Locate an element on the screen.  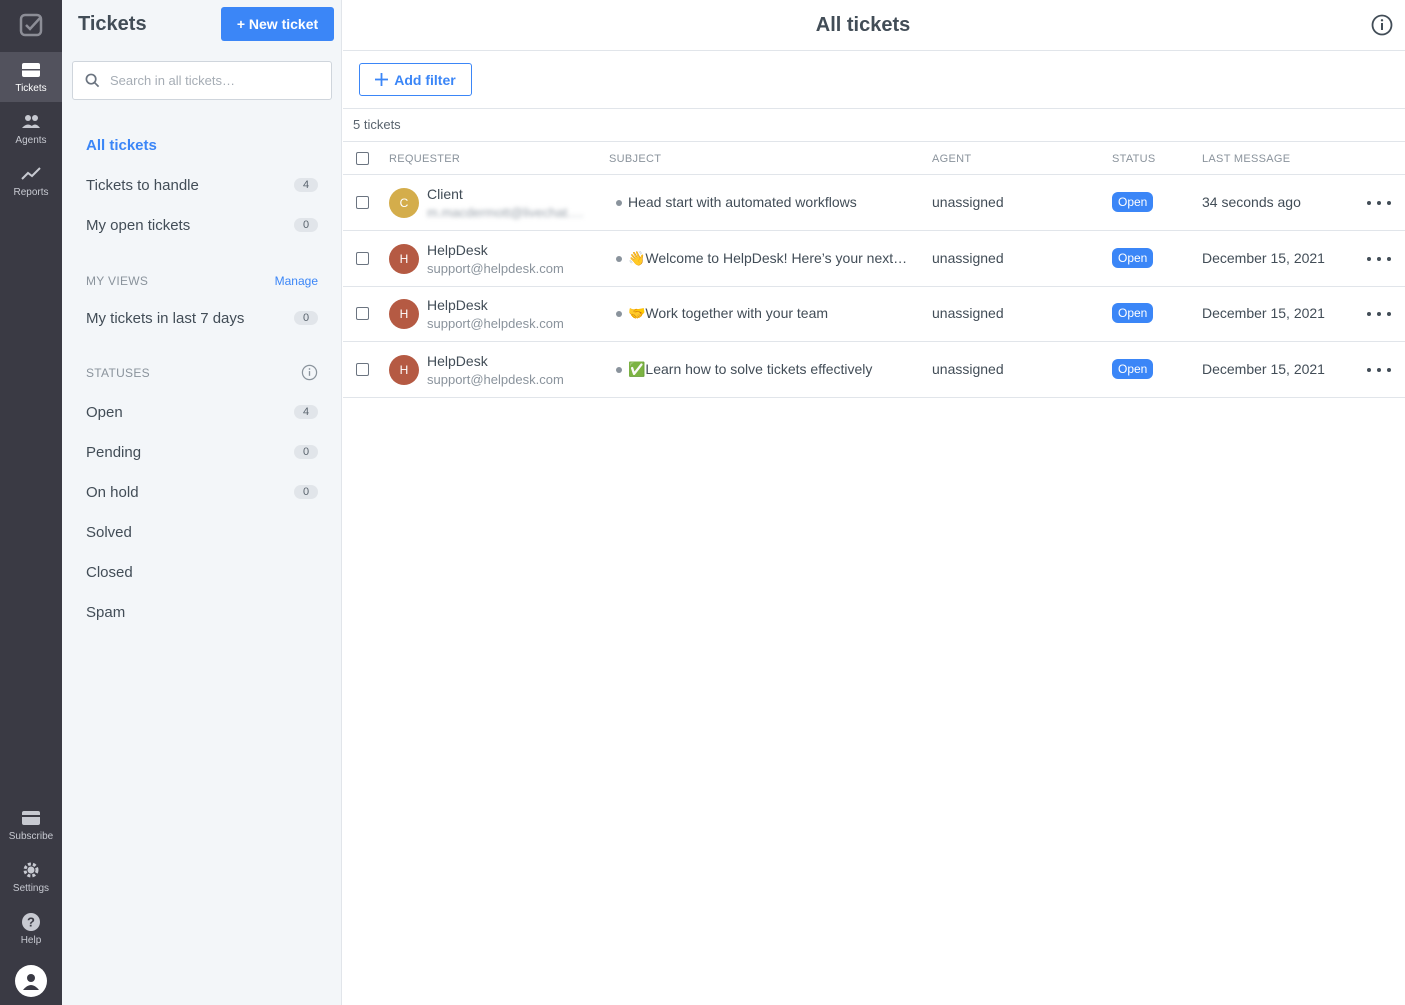
rail-item-label: Subscribe is located at coordinates (31, 836).